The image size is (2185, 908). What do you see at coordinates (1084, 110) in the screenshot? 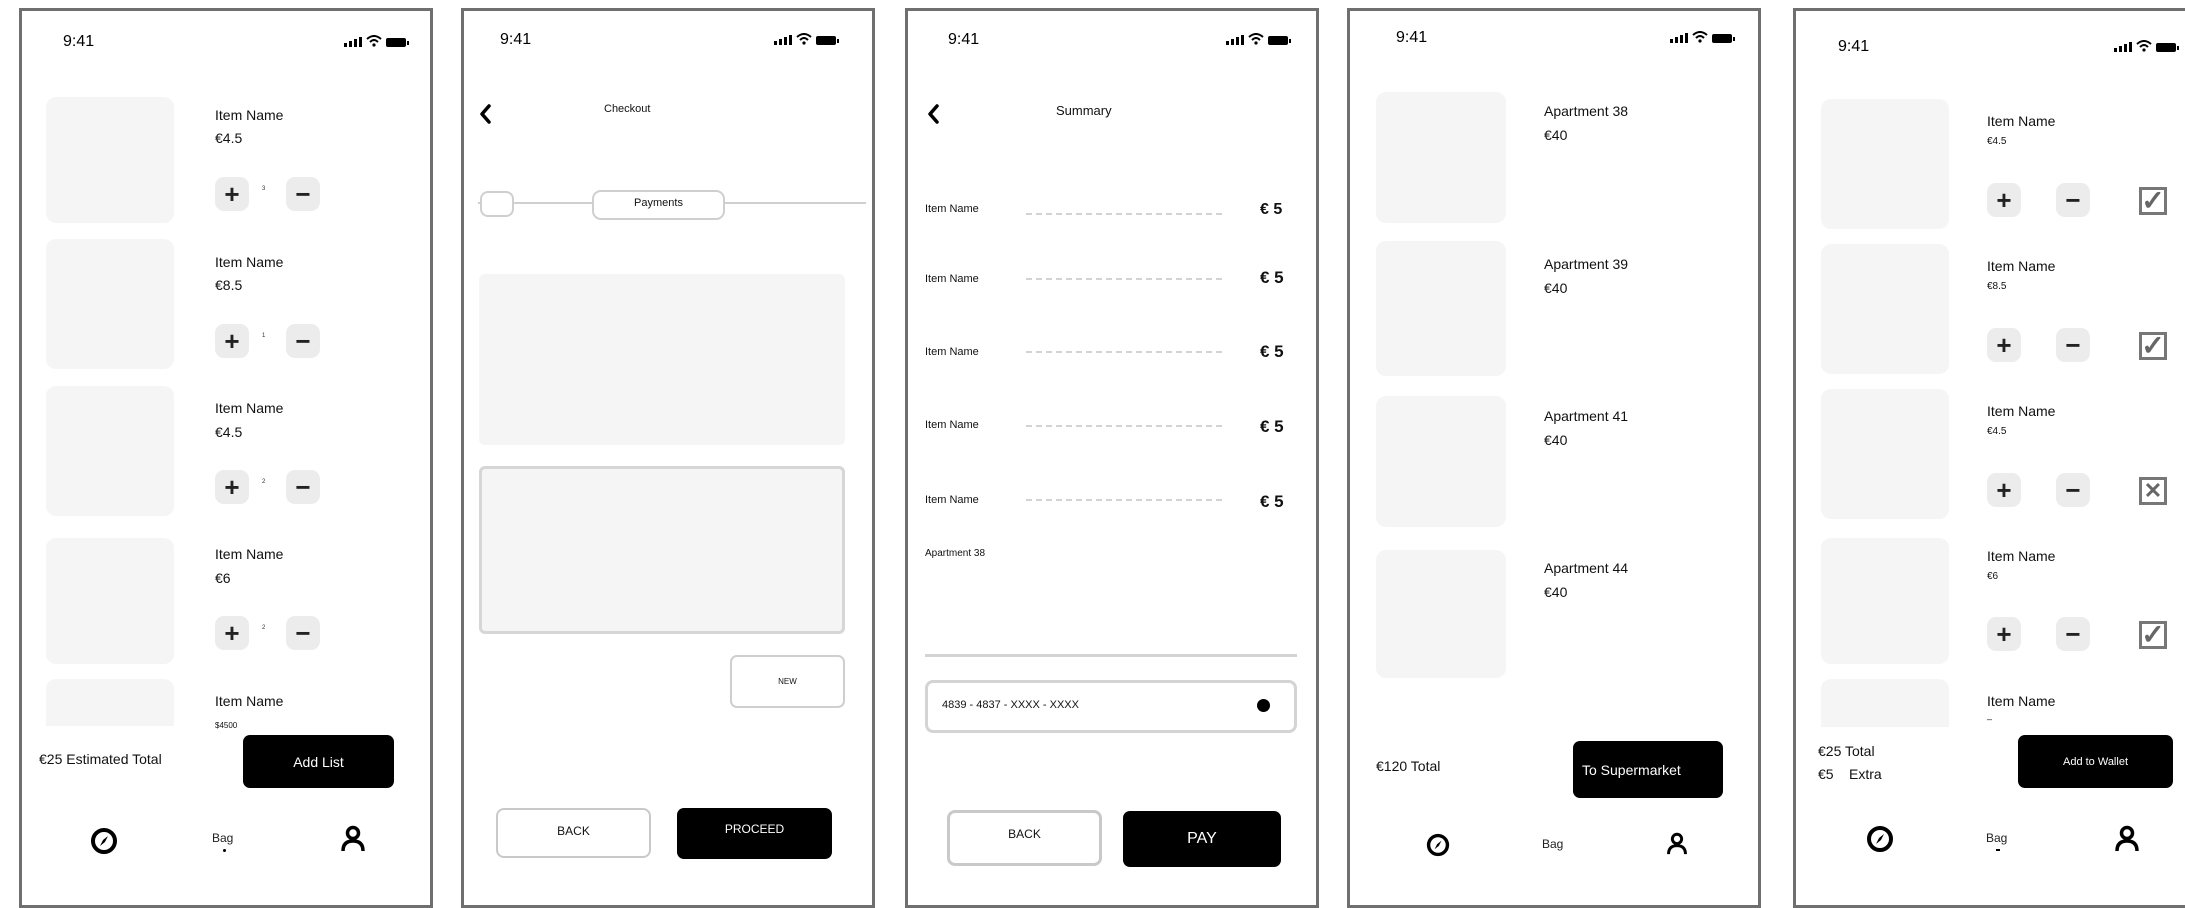
I see `page-title: Summary` at bounding box center [1084, 110].